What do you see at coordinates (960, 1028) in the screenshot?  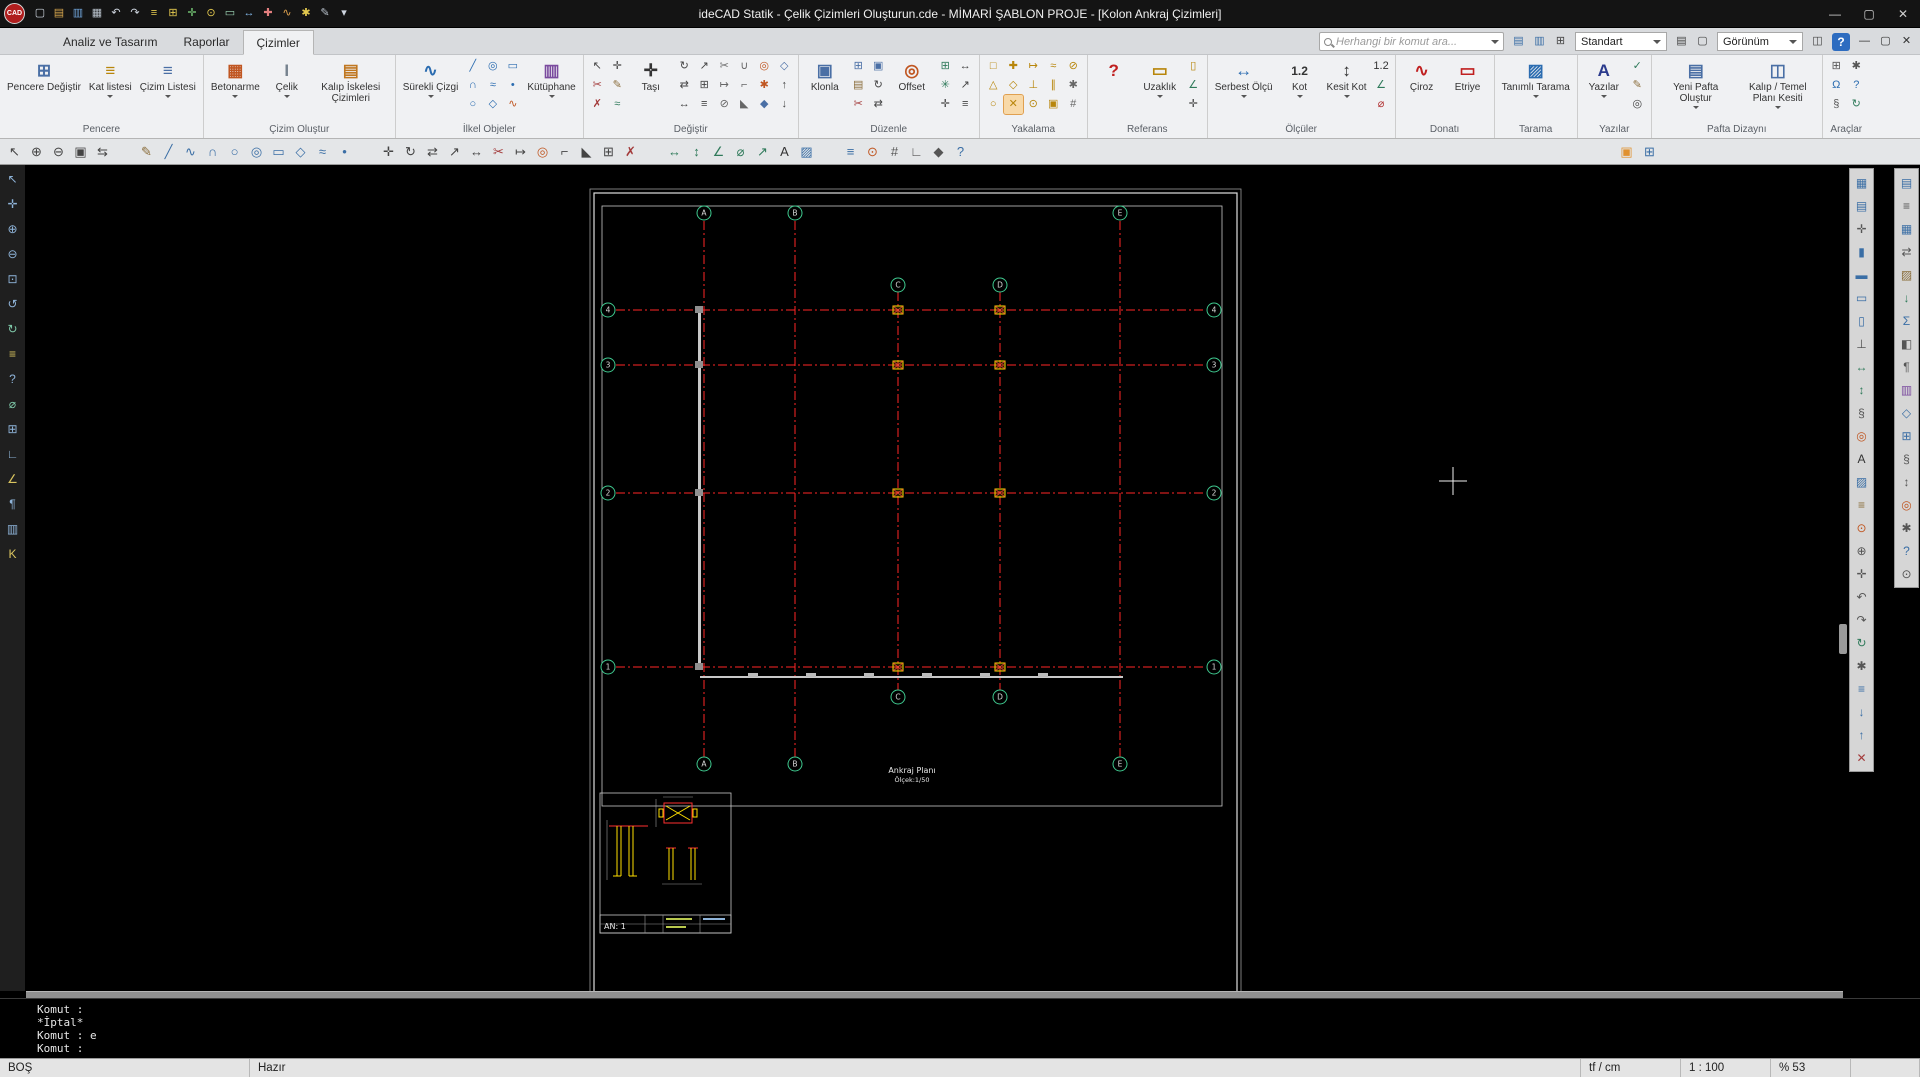 I see `command-line-area: Komut : *İptal* Komut : e Komut :` at bounding box center [960, 1028].